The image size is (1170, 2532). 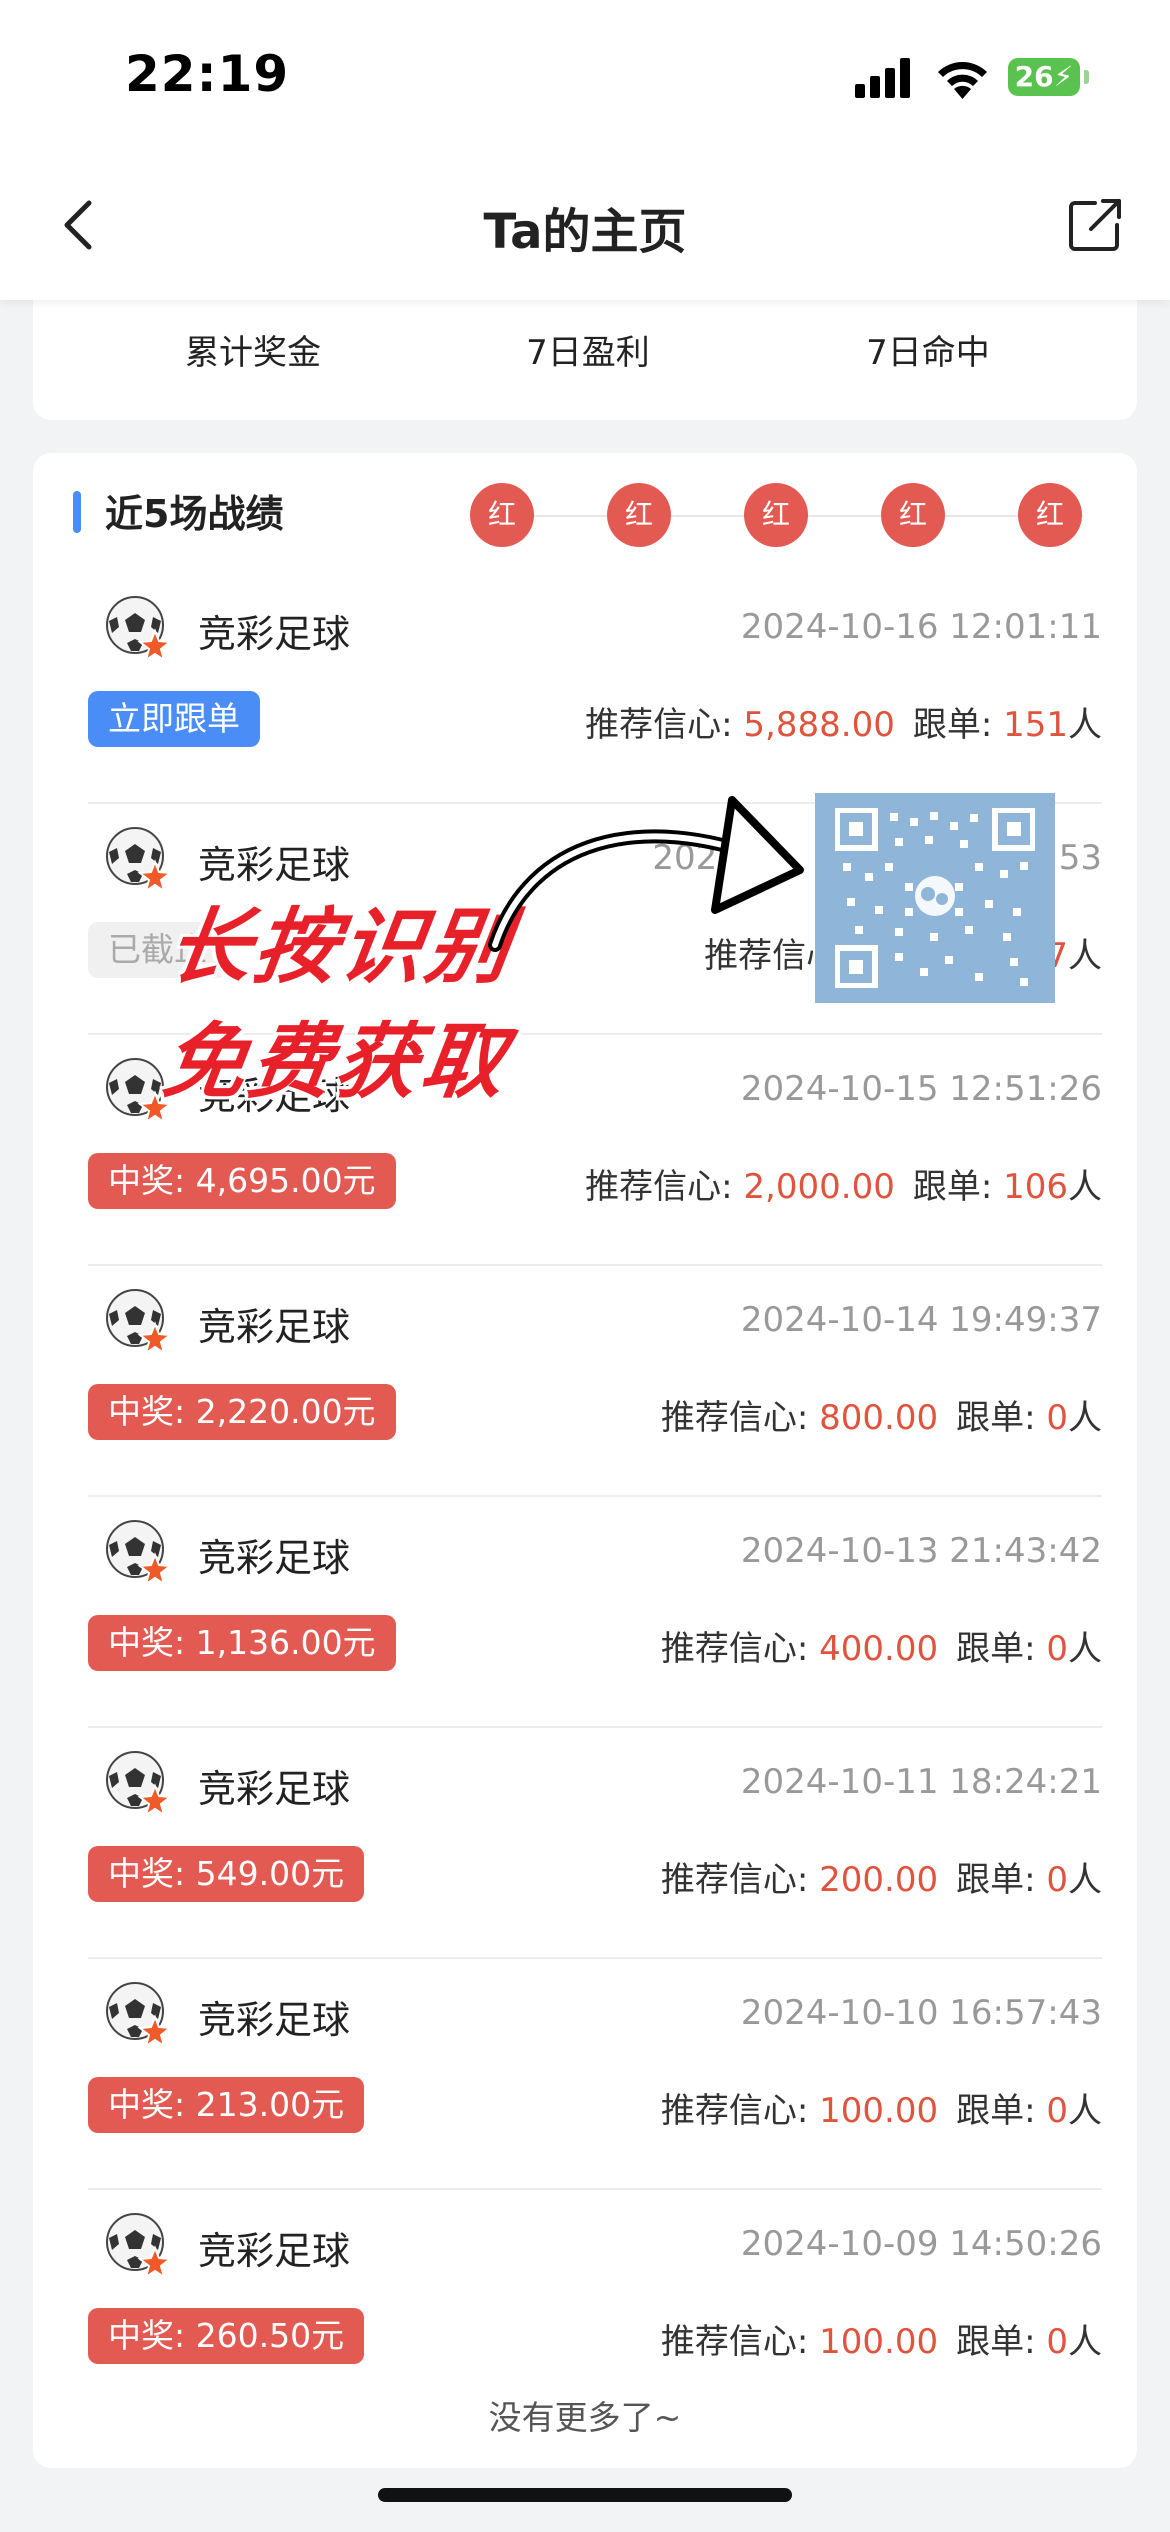 I want to click on prize-badge: 中奖: 4,695.00元, so click(x=242, y=1181).